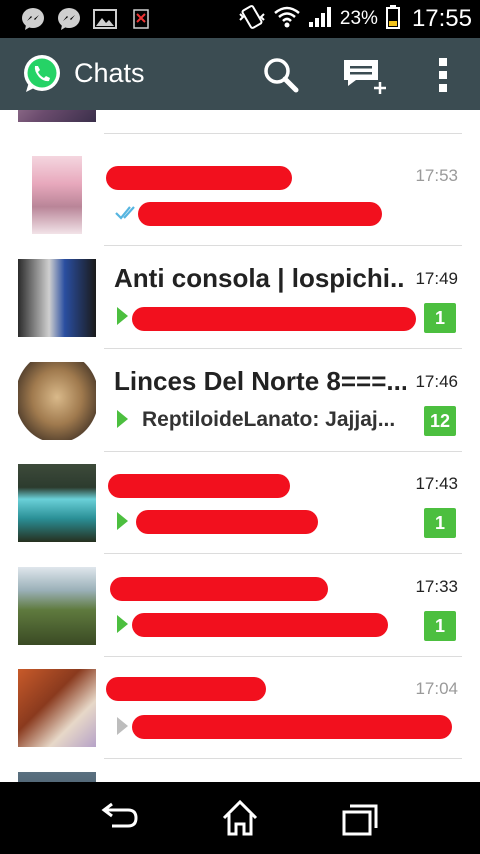  Describe the element at coordinates (436, 381) in the screenshot. I see `chat-time: 17:46` at that location.